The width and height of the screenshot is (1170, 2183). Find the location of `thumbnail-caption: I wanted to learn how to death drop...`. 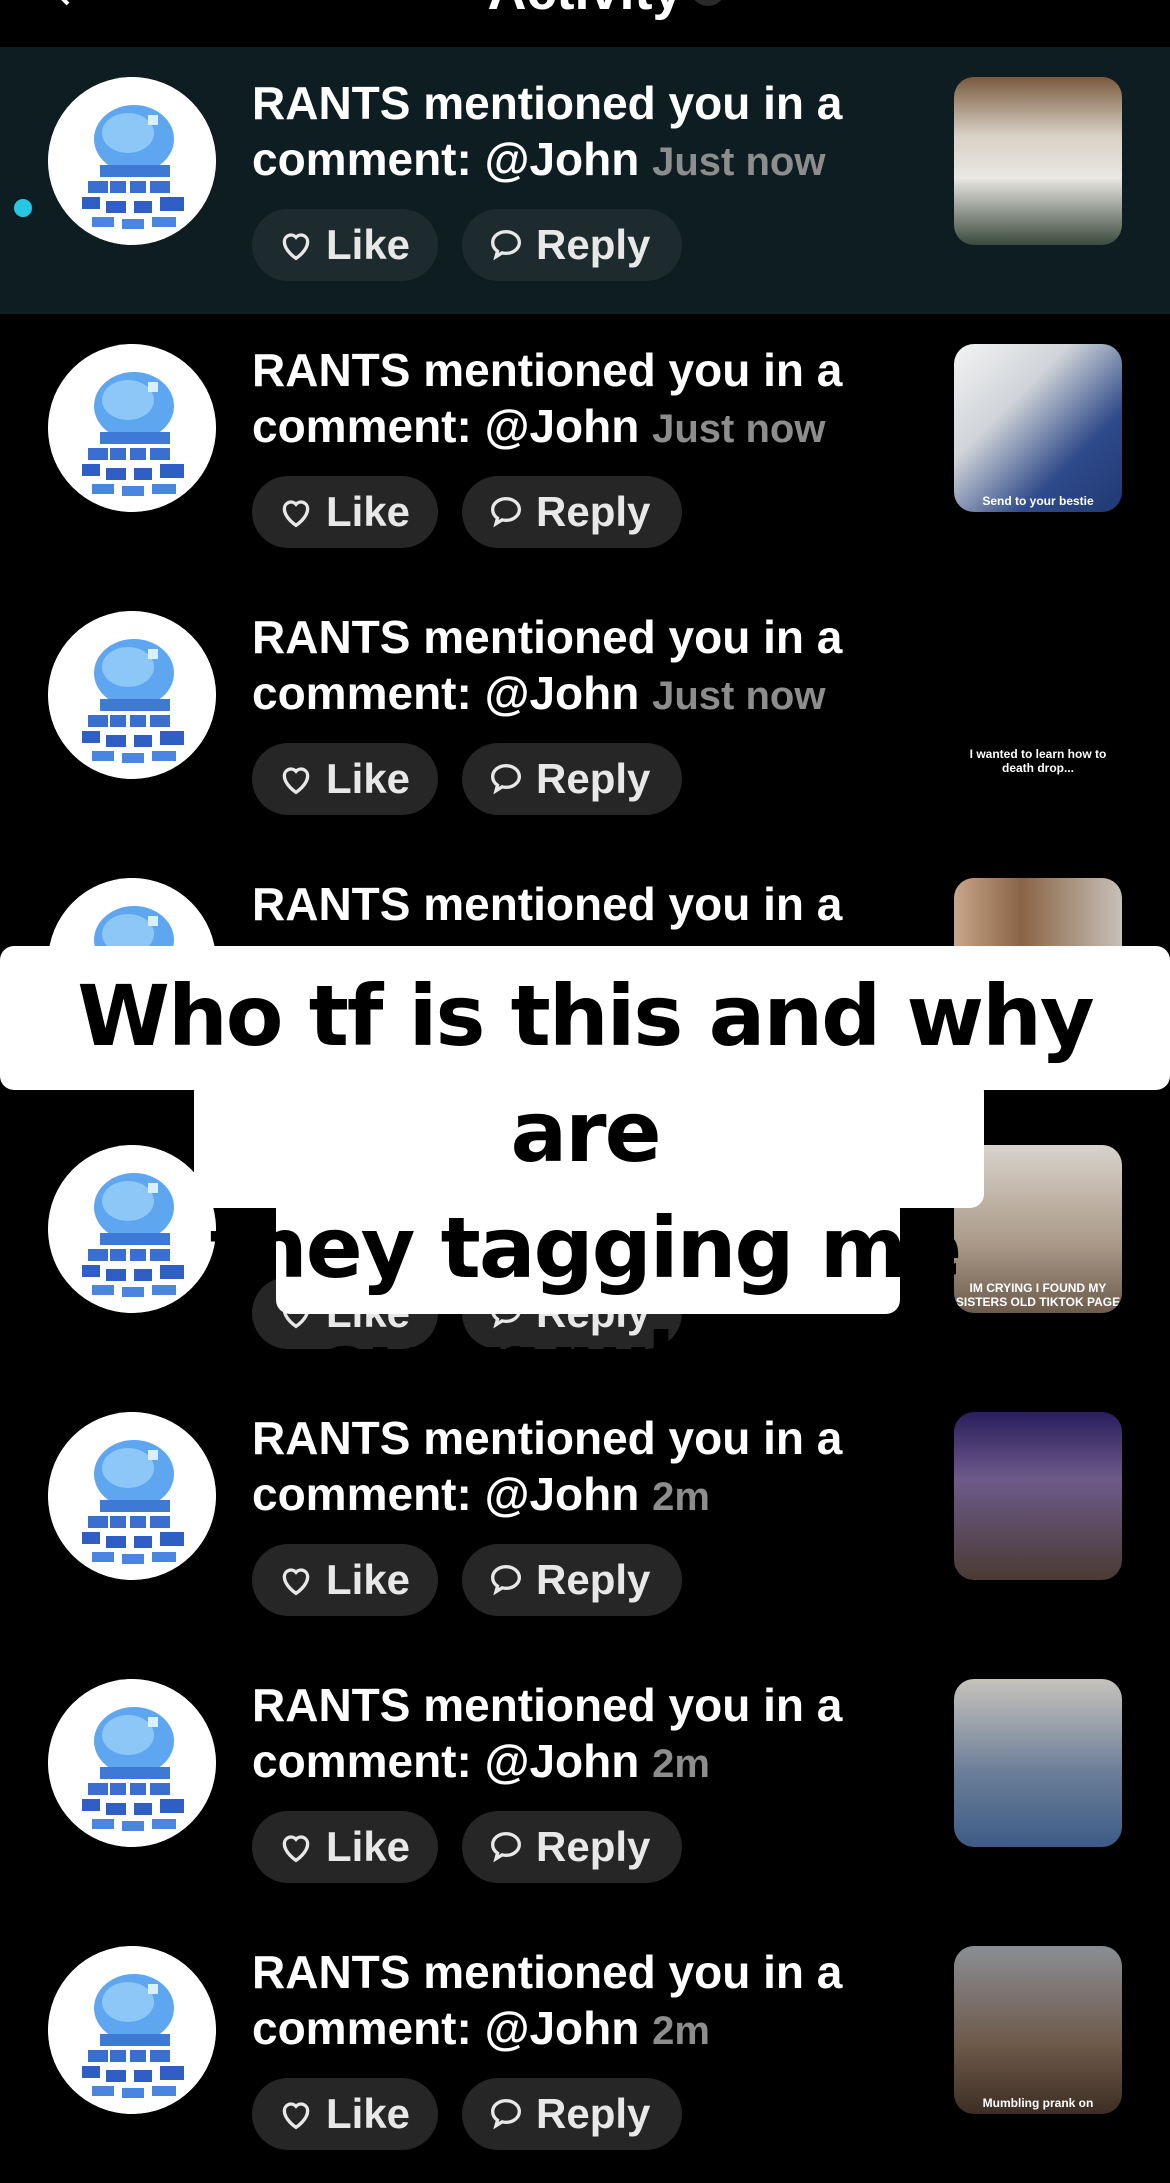

thumbnail-caption: I wanted to learn how to death drop... is located at coordinates (1038, 761).